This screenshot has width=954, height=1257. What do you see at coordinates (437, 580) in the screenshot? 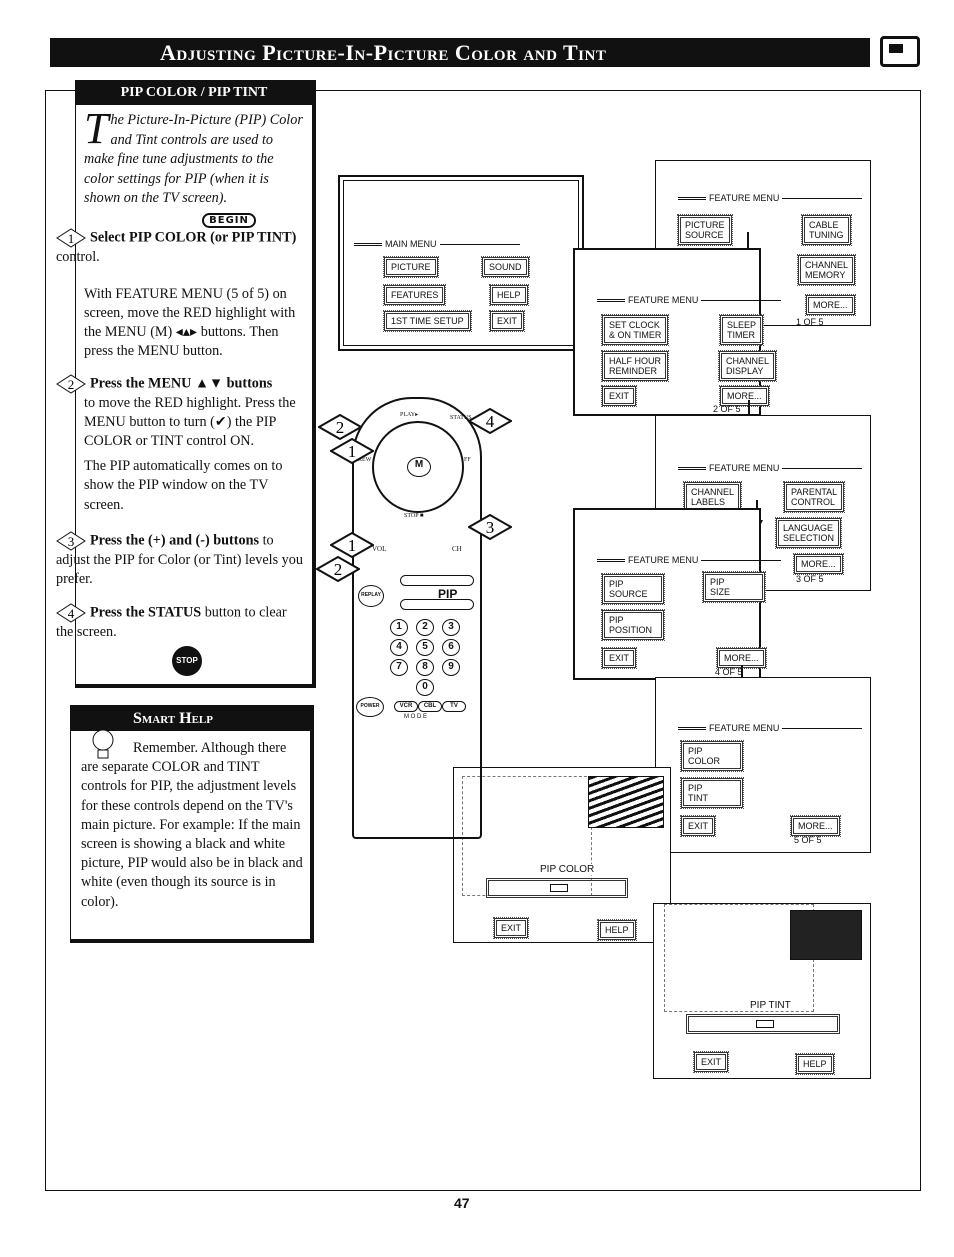
I see `pip-on-off-button` at bounding box center [437, 580].